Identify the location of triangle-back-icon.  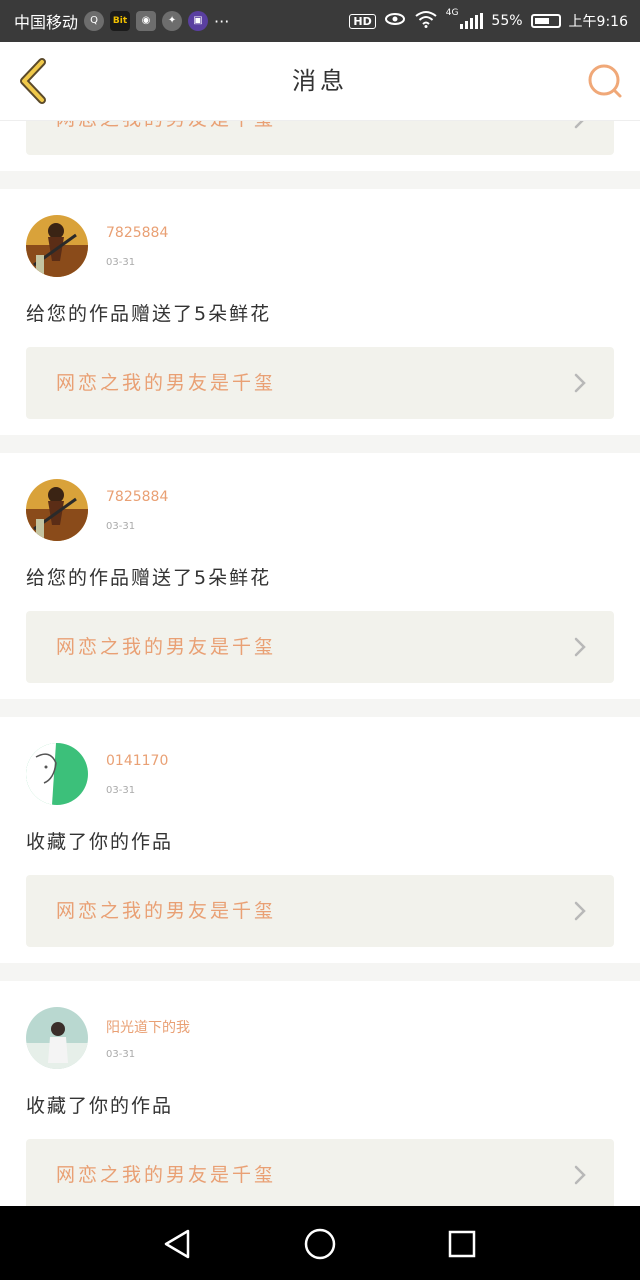
(177, 1244).